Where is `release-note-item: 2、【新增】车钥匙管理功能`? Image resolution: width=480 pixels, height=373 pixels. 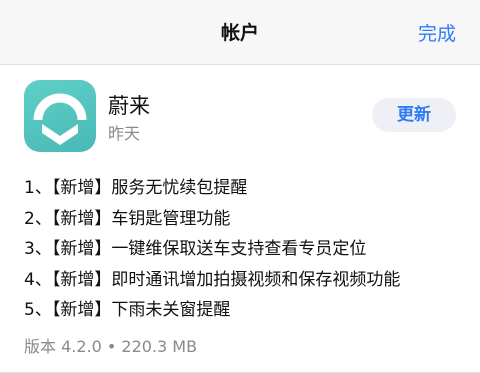 release-note-item: 2、【新增】车钥匙管理功能 is located at coordinates (127, 218).